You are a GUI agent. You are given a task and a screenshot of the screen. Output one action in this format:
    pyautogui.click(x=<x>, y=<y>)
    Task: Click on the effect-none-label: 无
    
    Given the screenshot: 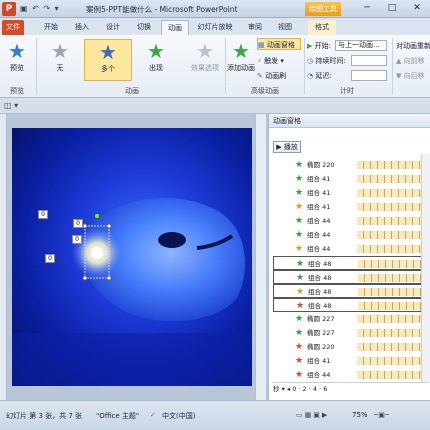 What is the action you would take?
    pyautogui.click(x=60, y=68)
    